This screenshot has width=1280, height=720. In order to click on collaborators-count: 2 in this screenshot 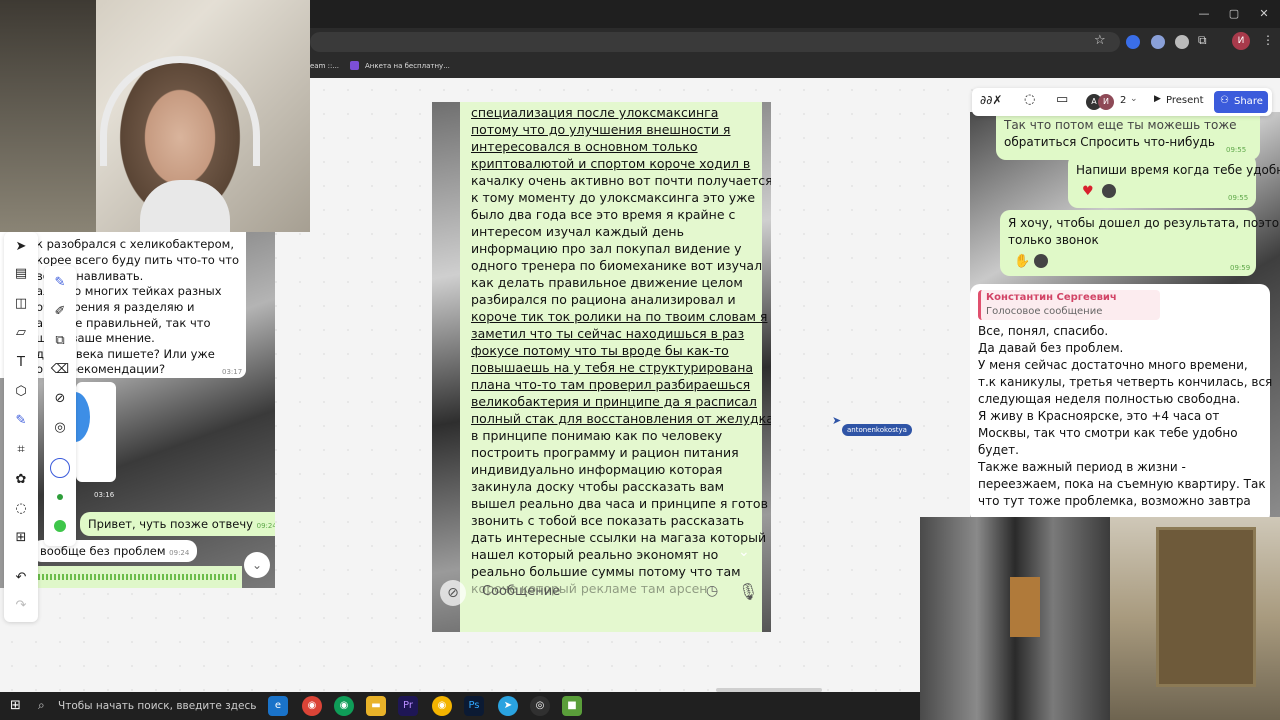, I will do `click(1123, 100)`.